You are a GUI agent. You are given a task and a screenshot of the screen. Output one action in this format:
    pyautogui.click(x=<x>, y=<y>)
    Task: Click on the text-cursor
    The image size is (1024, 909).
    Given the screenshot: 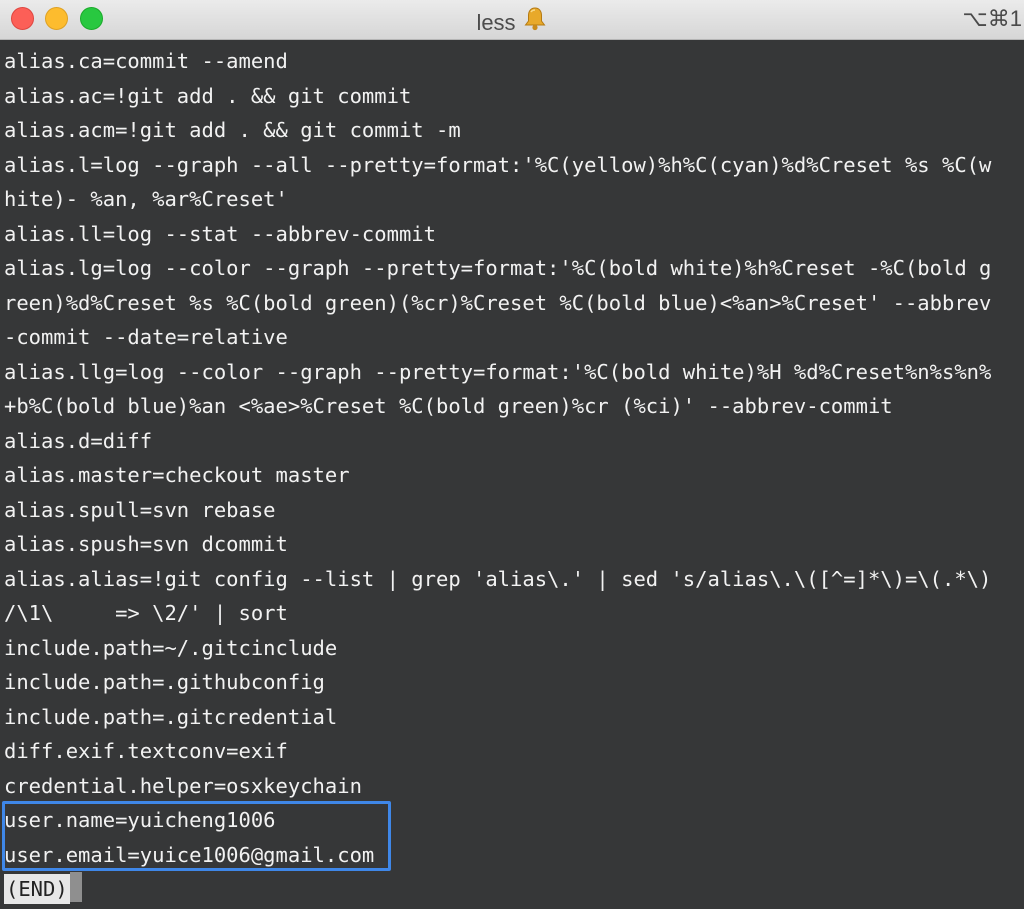 What is the action you would take?
    pyautogui.click(x=75, y=887)
    